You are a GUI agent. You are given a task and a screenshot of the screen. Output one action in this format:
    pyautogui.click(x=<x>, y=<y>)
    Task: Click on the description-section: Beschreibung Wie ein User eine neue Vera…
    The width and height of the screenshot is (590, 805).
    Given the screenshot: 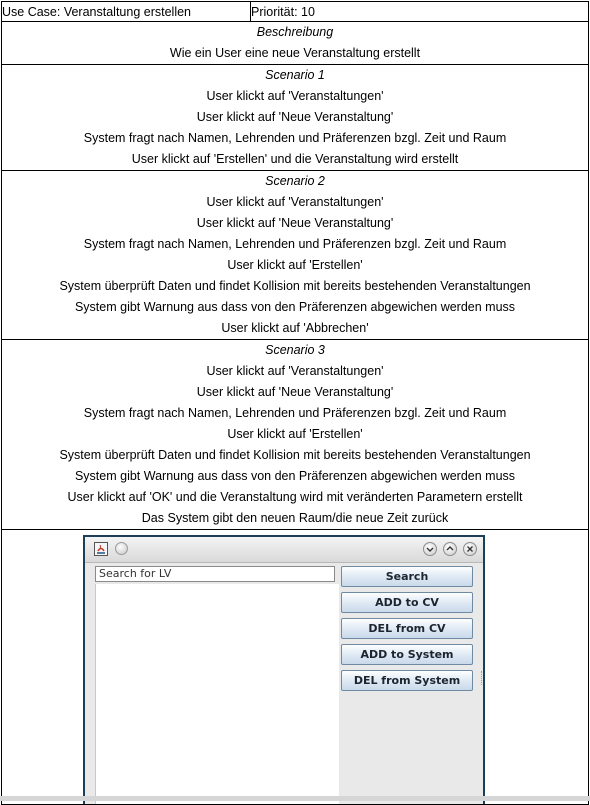 What is the action you would take?
    pyautogui.click(x=295, y=43)
    